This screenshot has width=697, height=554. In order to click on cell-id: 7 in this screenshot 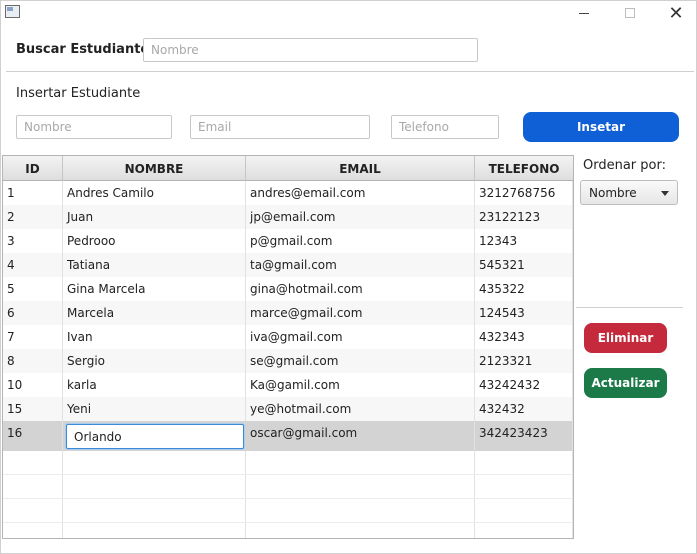, I will do `click(33, 337)`.